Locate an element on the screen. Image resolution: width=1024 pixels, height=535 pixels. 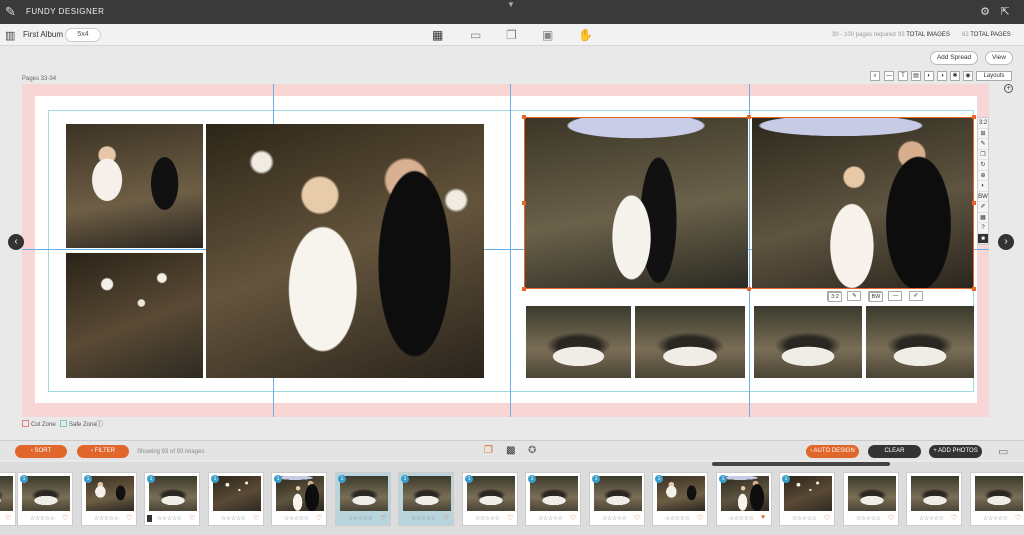
grid-icon: ▦ is located at coordinates (983, 218).